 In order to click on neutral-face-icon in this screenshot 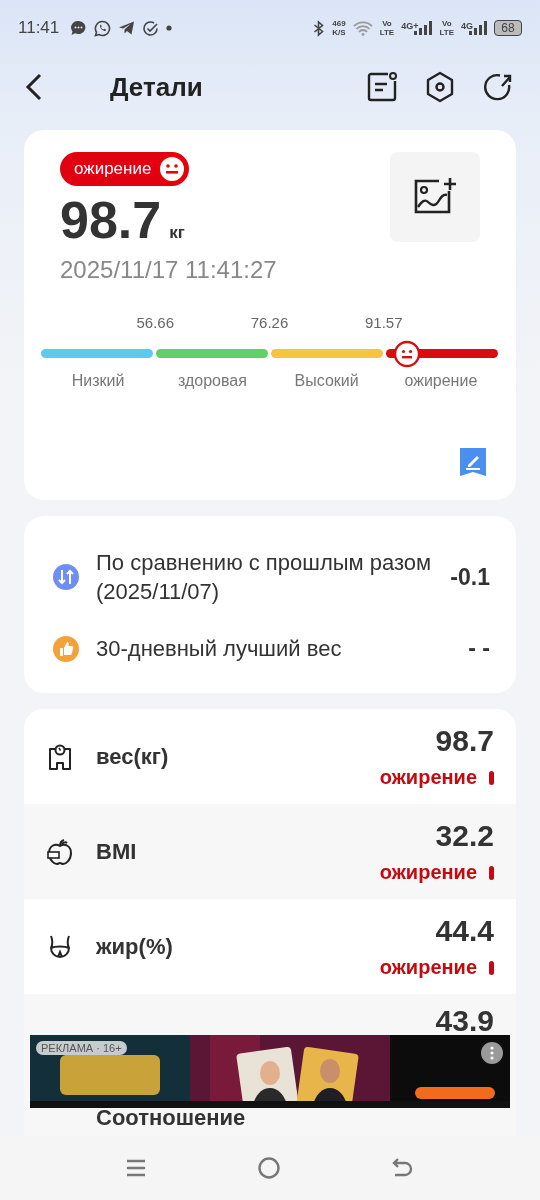, I will do `click(172, 169)`.